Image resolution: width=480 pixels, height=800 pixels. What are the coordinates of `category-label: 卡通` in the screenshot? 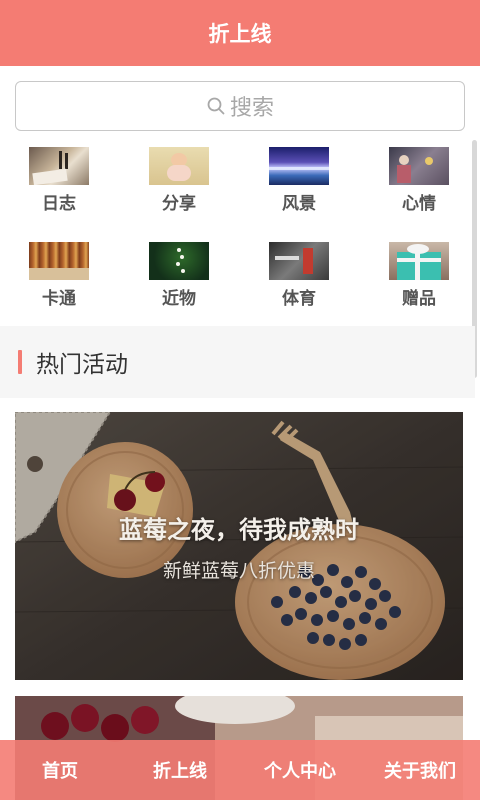 It's located at (59, 299).